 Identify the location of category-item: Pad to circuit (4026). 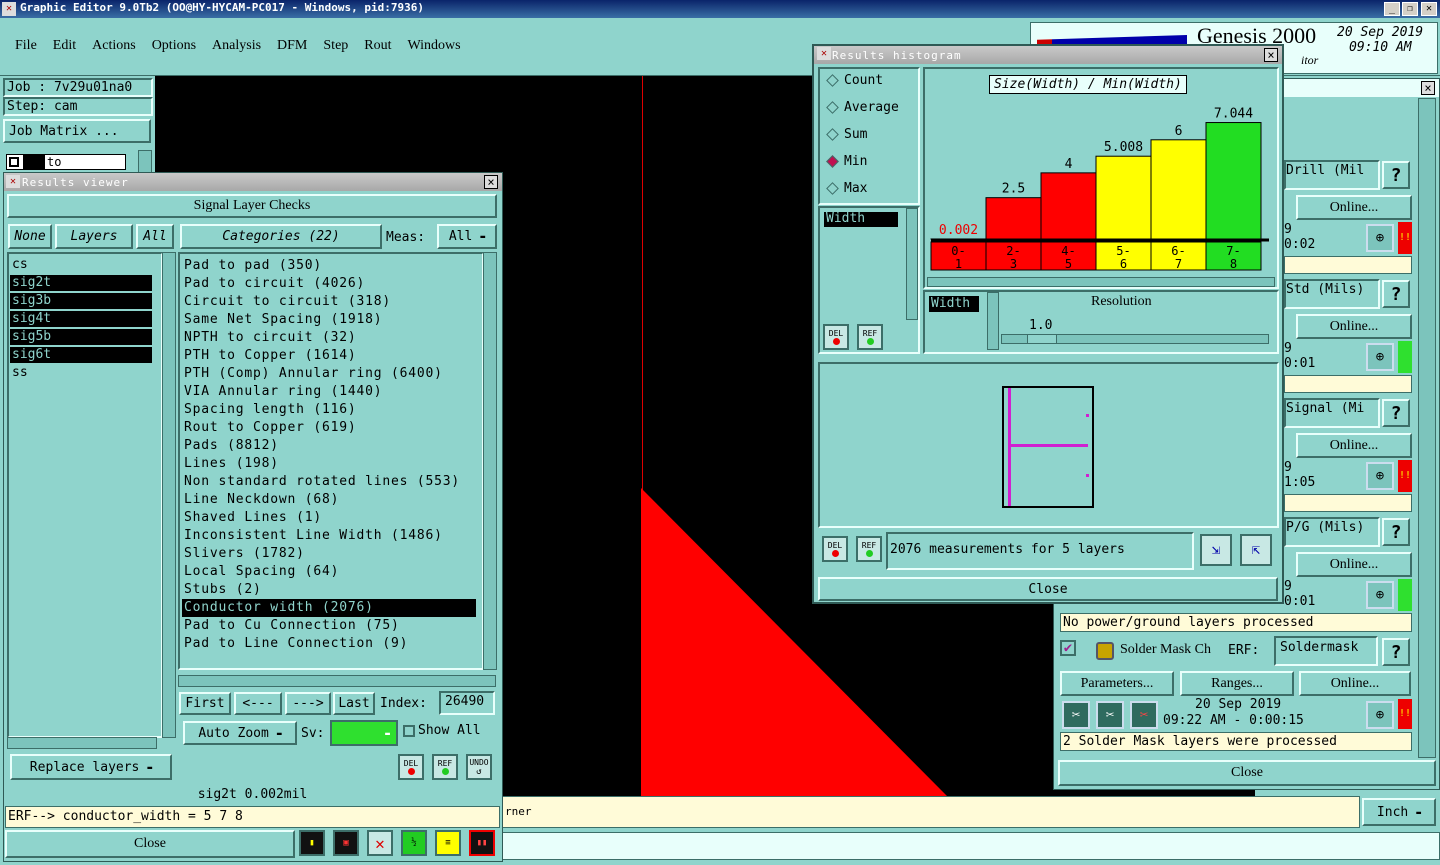
(329, 284).